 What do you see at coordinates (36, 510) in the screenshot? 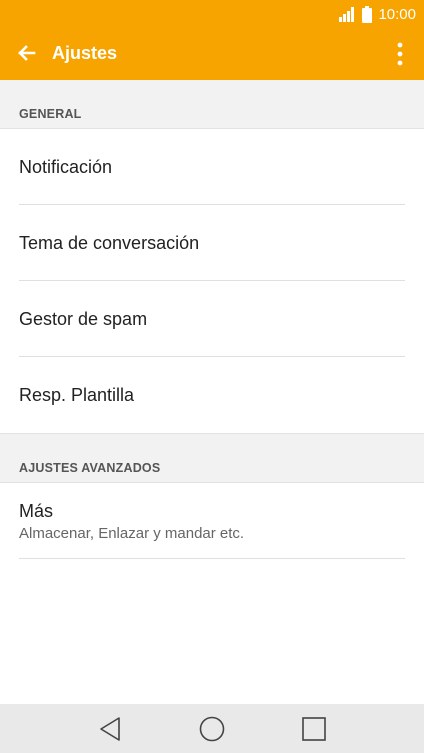
I see `setting-label: Más` at bounding box center [36, 510].